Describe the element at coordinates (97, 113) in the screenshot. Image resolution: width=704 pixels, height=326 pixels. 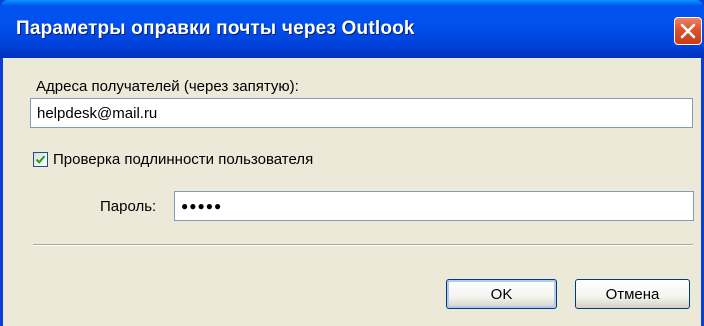
I see `recipients-value: helpdesk@mail.ru` at that location.